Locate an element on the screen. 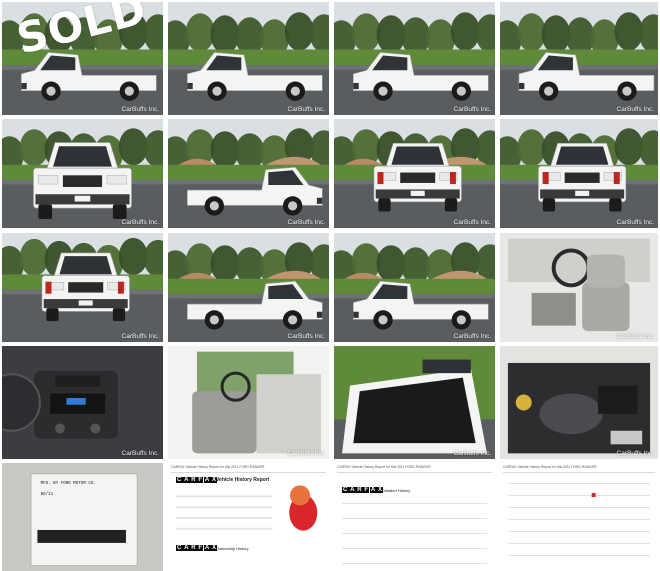 The width and height of the screenshot is (660, 571). truck-photo-interior-seat: CarBuffs Inc. is located at coordinates (579, 287).